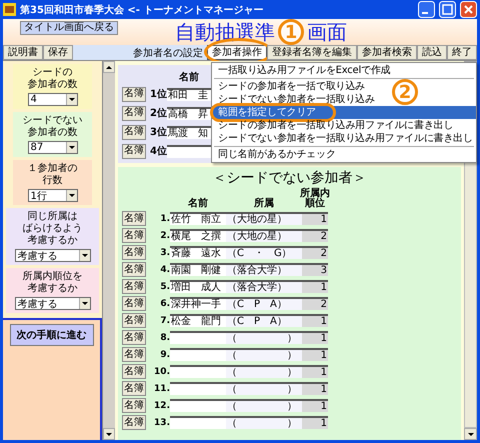 The width and height of the screenshot is (480, 443). Describe the element at coordinates (53, 99) in the screenshot. I see `dropdown: 4` at that location.